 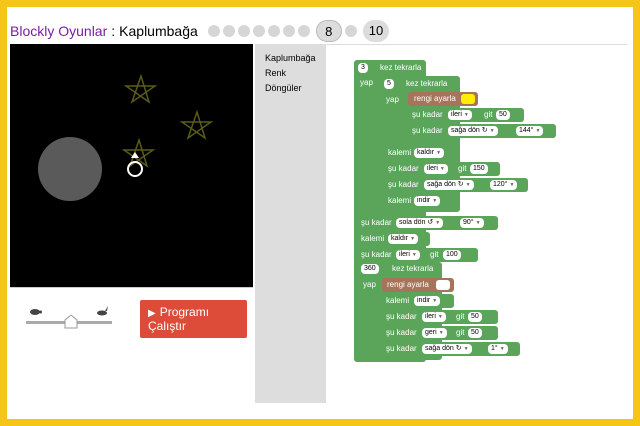 I want to click on canvas-divider, so click(x=131, y=287).